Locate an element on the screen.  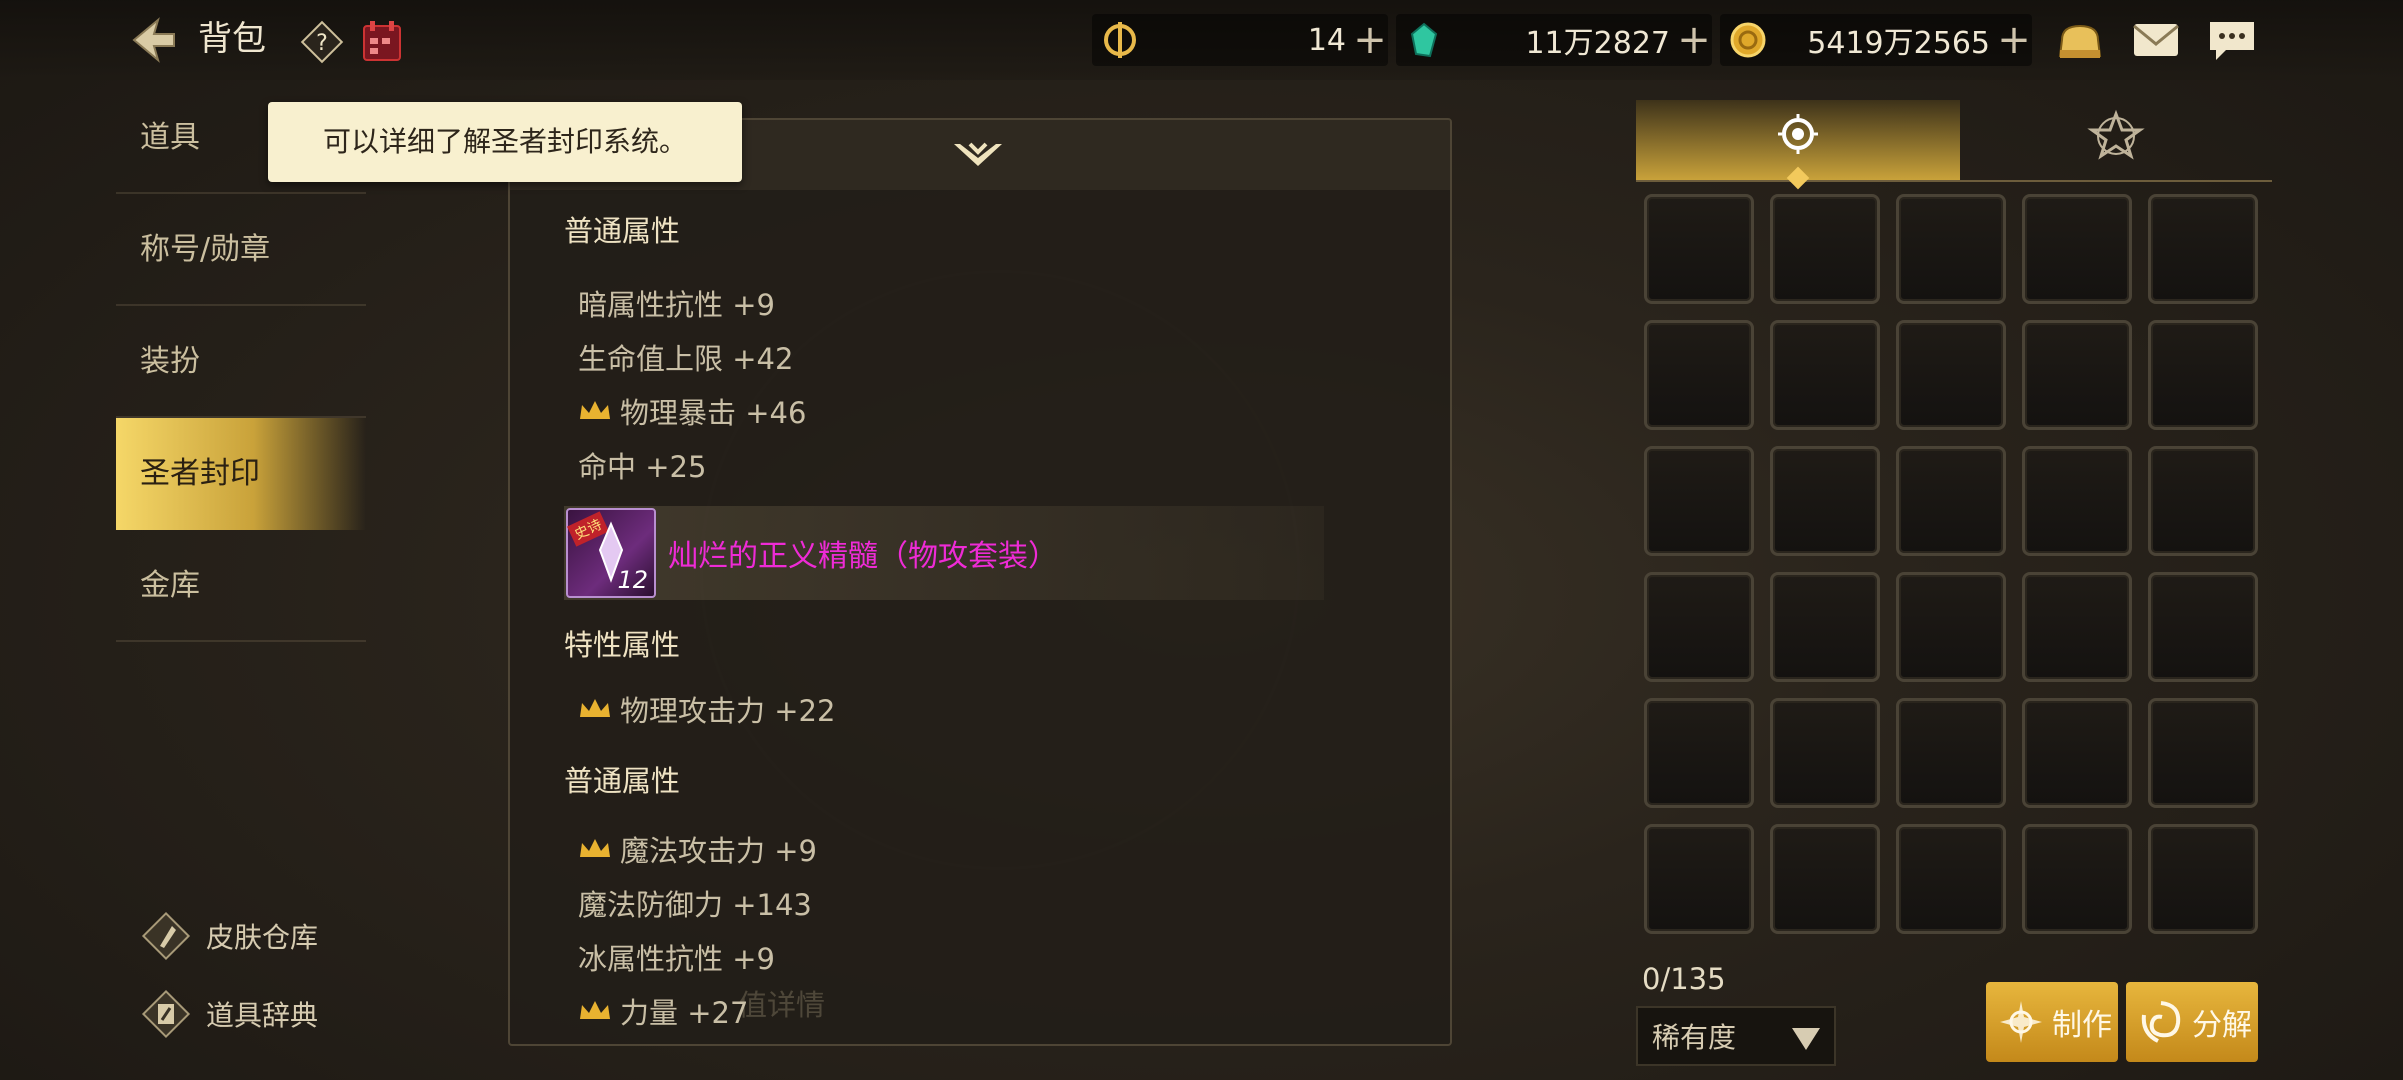
attr-row: 力量 +27 is located at coordinates (663, 1011).